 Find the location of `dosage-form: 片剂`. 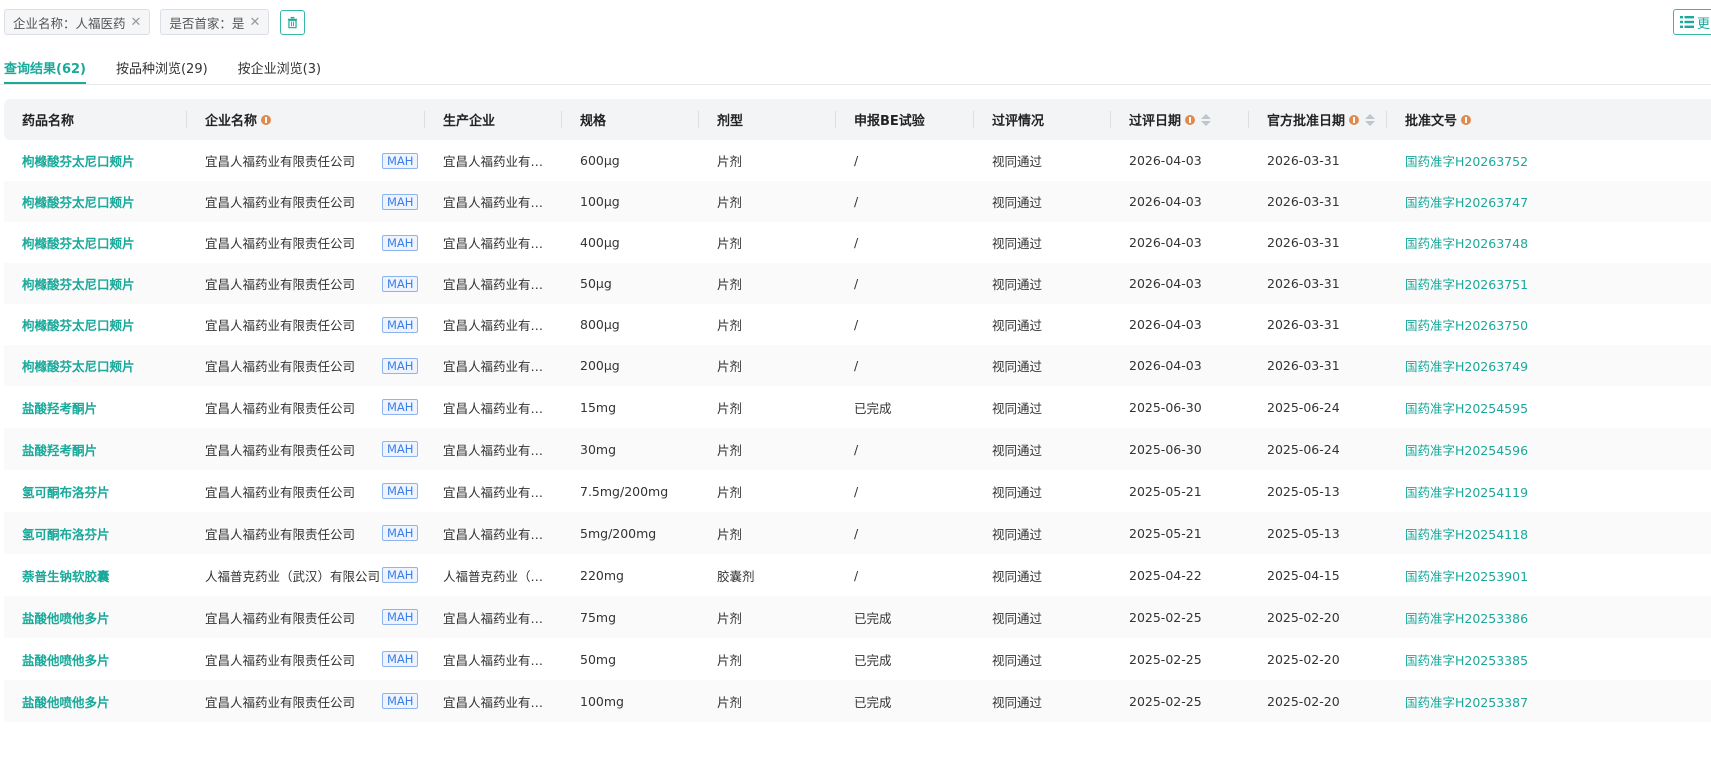

dosage-form: 片剂 is located at coordinates (767, 701).